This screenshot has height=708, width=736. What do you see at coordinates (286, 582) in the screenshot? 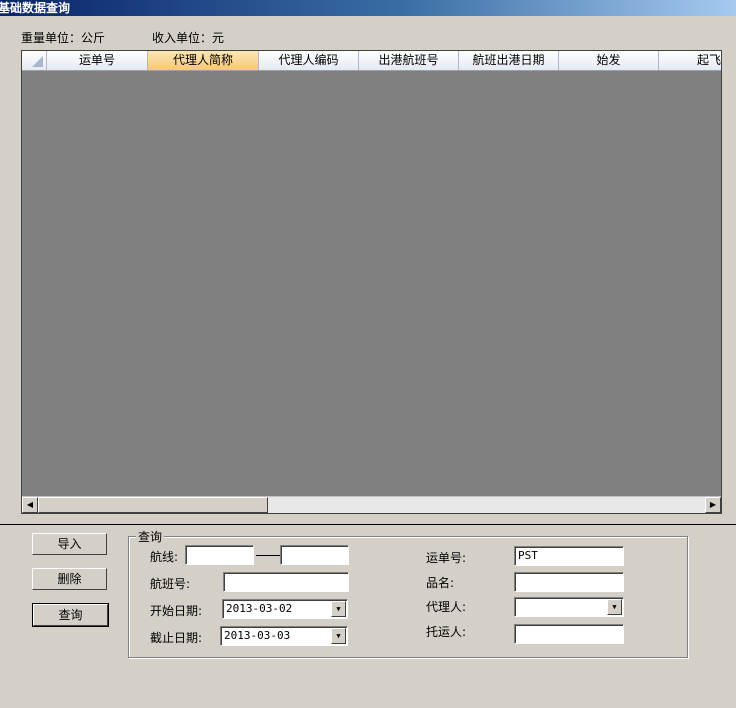
I see `flight-no-input` at bounding box center [286, 582].